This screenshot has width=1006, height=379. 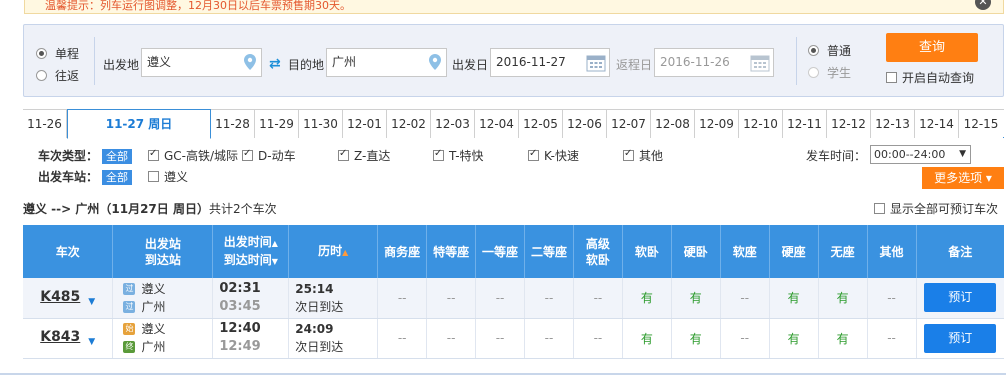 What do you see at coordinates (386, 62) in the screenshot?
I see `to-input: 广州` at bounding box center [386, 62].